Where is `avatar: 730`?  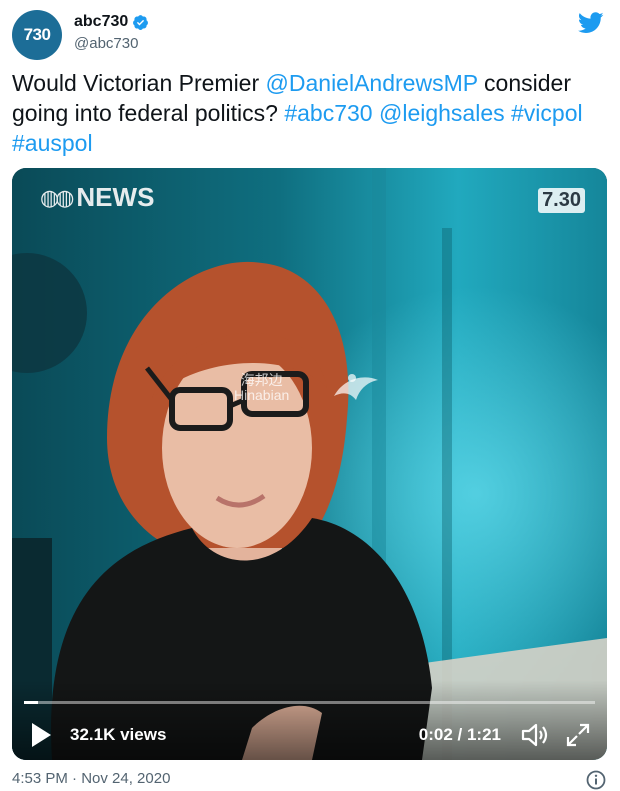
avatar: 730 is located at coordinates (37, 35).